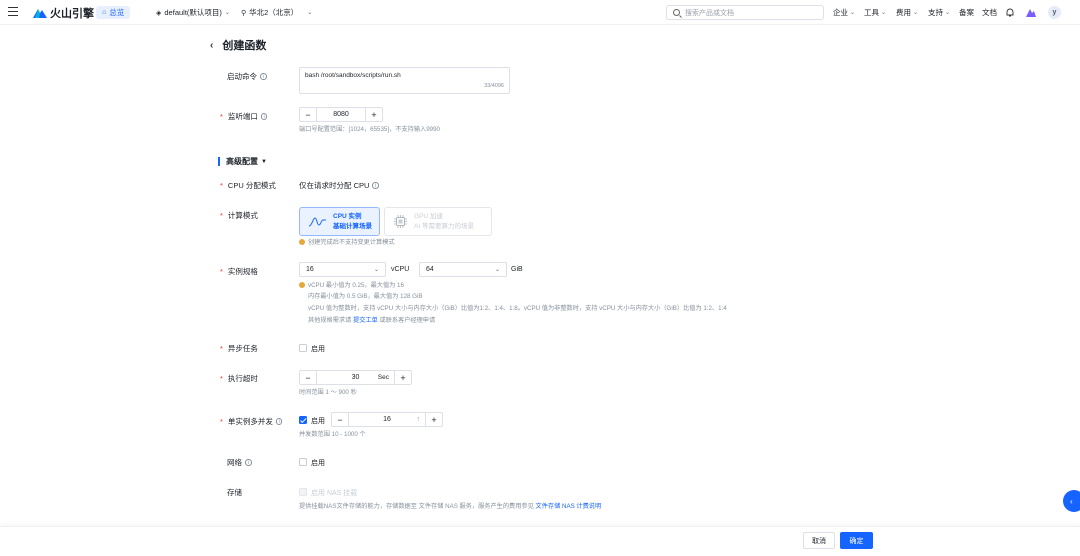 This screenshot has height=556, width=1080. I want to click on search-input: 搜索产品或文档, so click(745, 12).